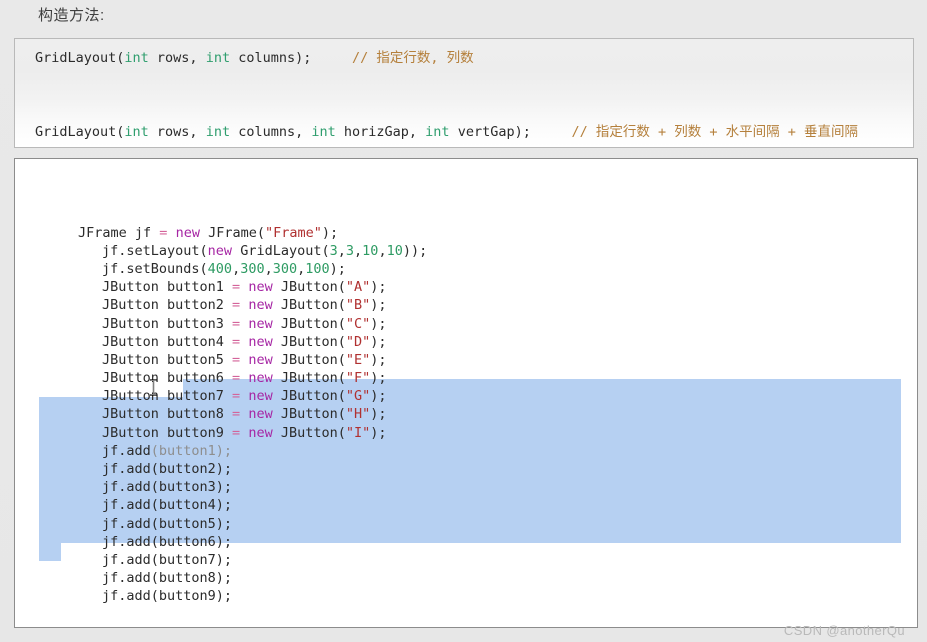 This screenshot has width=927, height=642. I want to click on code-token-plain: JButton button2, so click(167, 305).